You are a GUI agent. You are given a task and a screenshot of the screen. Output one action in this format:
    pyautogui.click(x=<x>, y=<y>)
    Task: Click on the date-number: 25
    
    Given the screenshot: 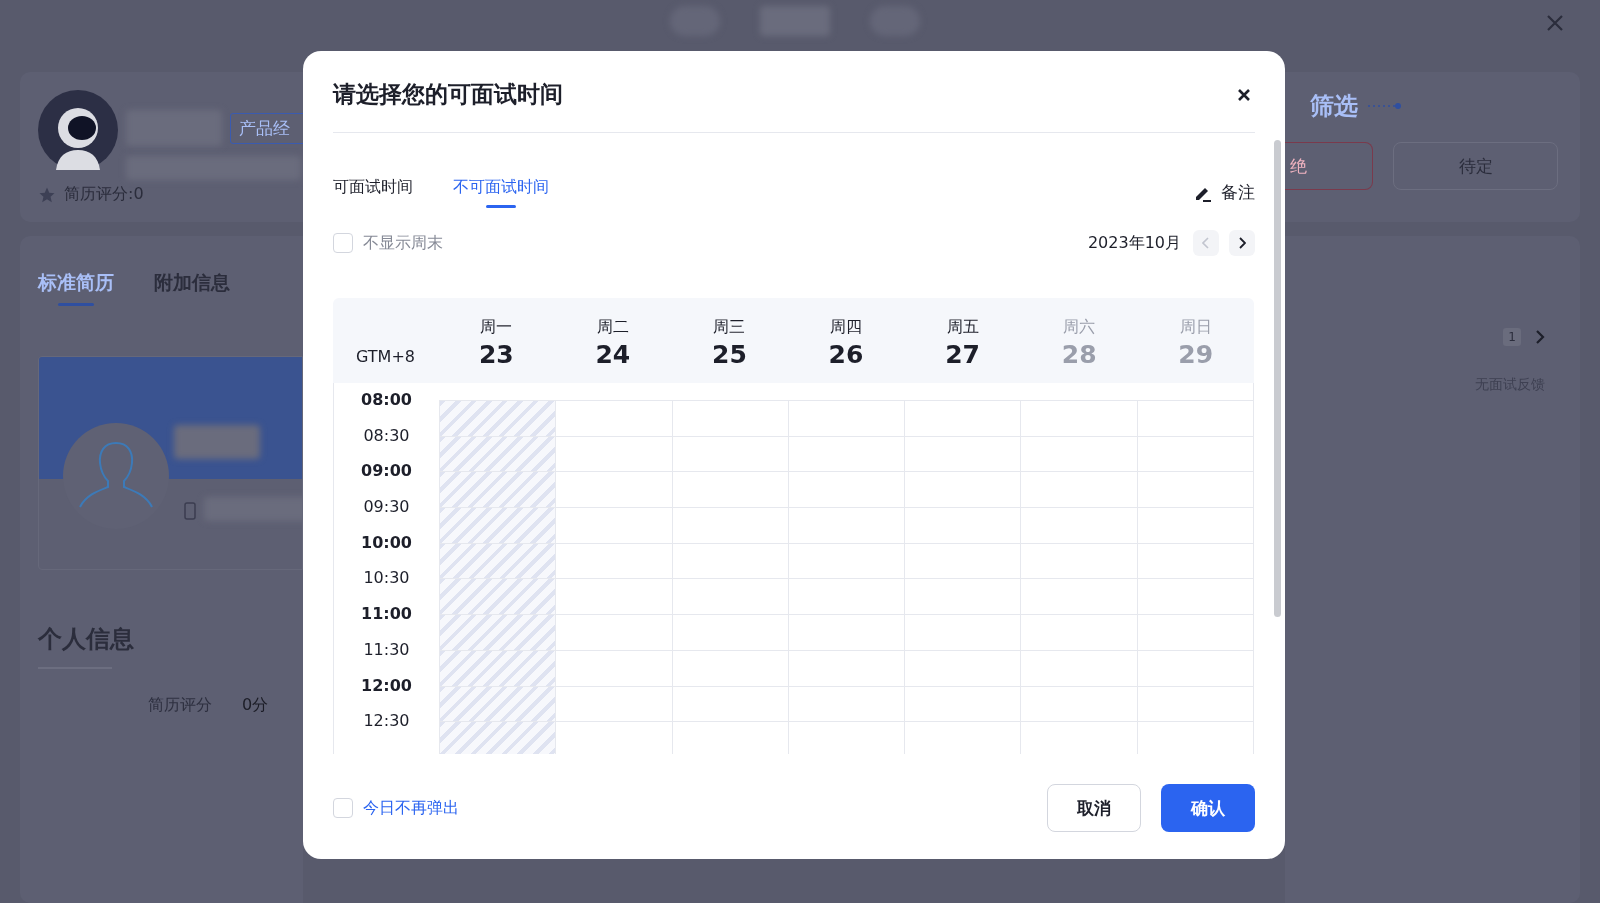 What is the action you would take?
    pyautogui.click(x=729, y=354)
    